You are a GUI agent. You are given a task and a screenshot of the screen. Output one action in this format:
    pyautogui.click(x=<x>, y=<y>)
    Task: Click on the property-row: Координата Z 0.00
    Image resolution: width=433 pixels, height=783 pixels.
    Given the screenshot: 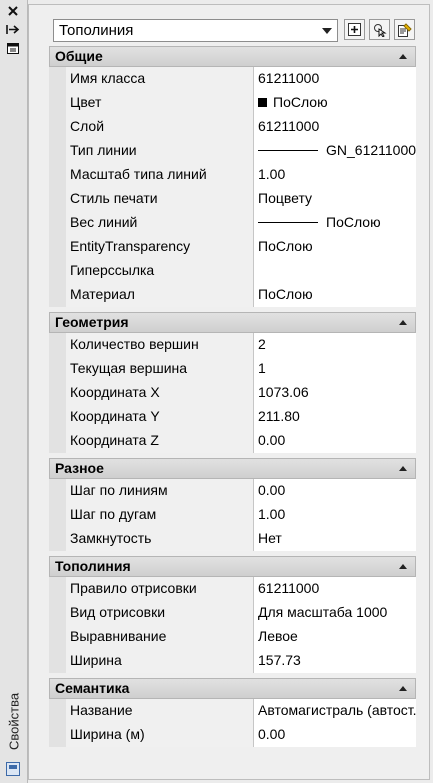 What is the action you would take?
    pyautogui.click(x=232, y=441)
    